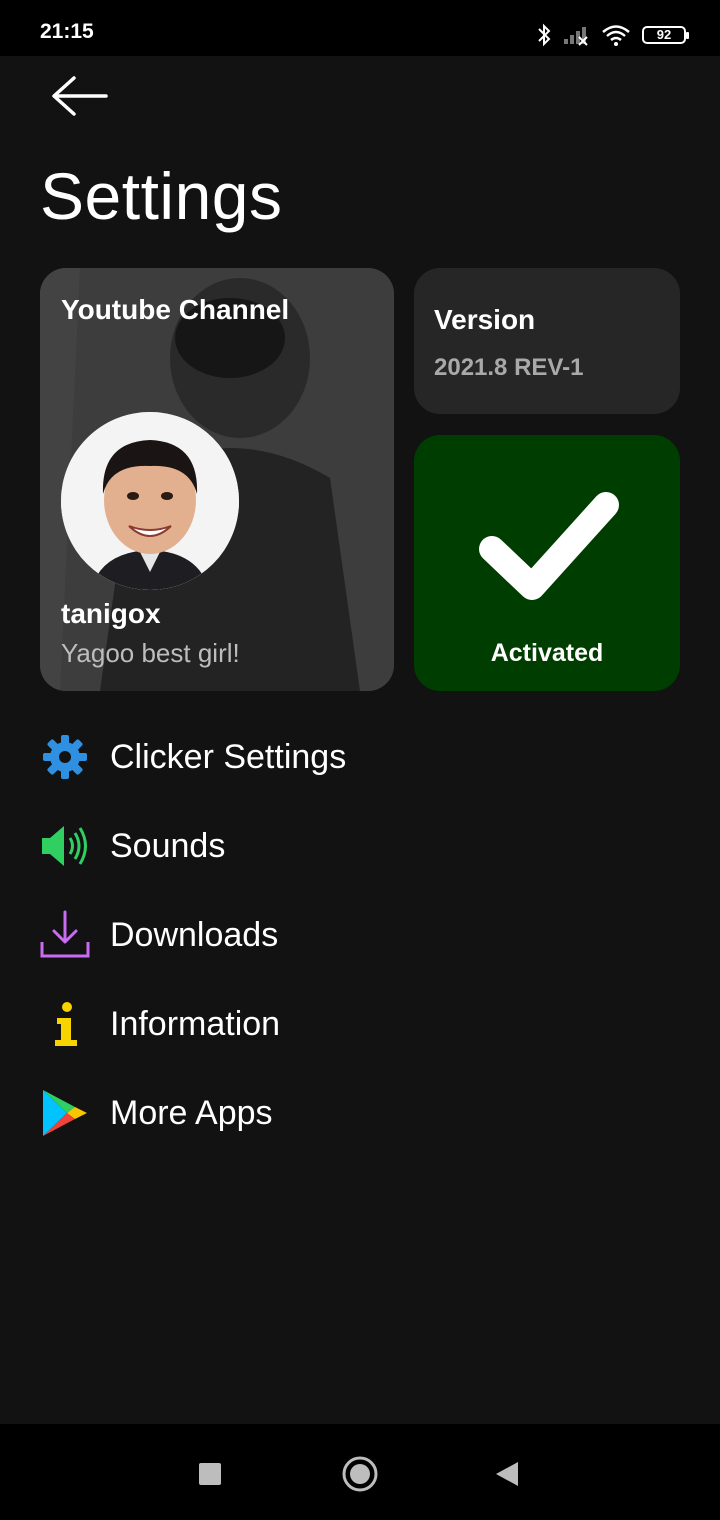 This screenshot has width=720, height=1520. What do you see at coordinates (194, 934) in the screenshot?
I see `menu-item-label: Downloads` at bounding box center [194, 934].